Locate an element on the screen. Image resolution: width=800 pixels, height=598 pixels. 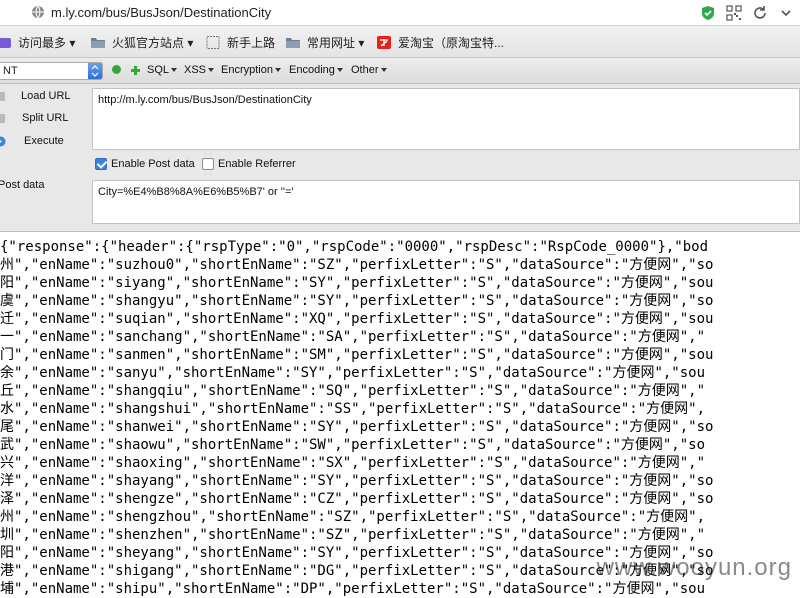
bookmark-firefox-official: 火狐官方站点 ▾ is located at coordinates (141, 42).